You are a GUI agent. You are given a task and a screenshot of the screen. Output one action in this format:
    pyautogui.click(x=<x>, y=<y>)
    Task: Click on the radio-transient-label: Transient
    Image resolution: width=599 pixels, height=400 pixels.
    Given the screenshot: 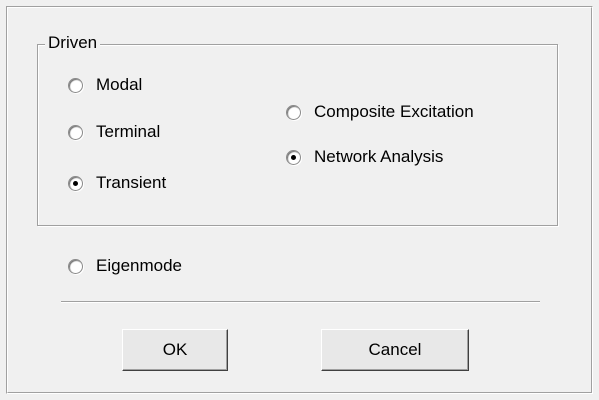 What is the action you would take?
    pyautogui.click(x=131, y=182)
    